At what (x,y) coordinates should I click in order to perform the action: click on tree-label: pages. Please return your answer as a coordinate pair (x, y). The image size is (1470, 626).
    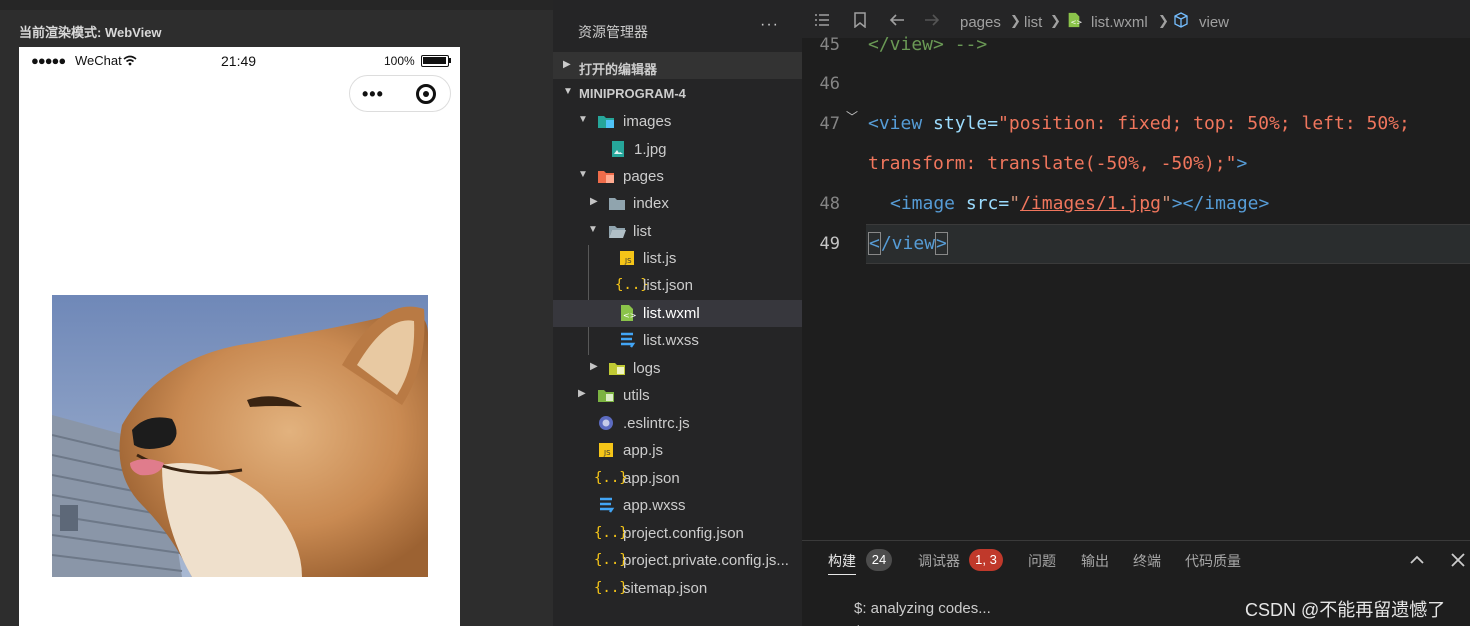
    Looking at the image, I should click on (643, 176).